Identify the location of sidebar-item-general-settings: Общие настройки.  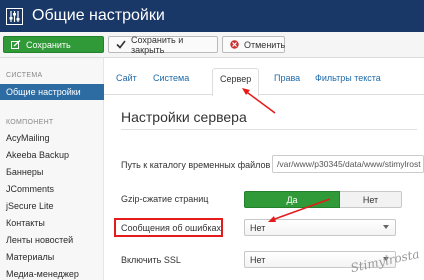
(52, 92).